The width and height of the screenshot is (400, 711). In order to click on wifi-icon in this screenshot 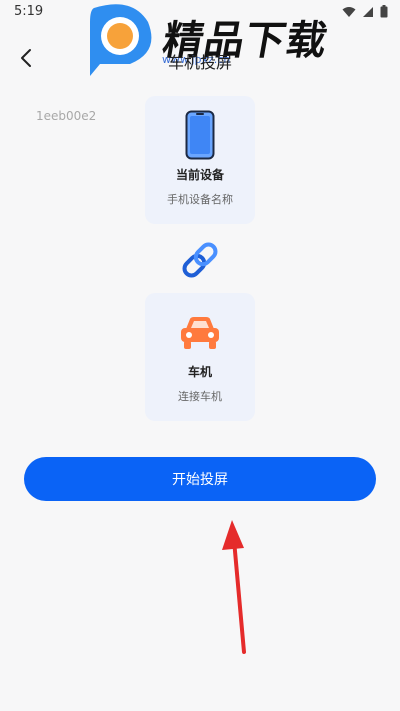, I will do `click(349, 11)`.